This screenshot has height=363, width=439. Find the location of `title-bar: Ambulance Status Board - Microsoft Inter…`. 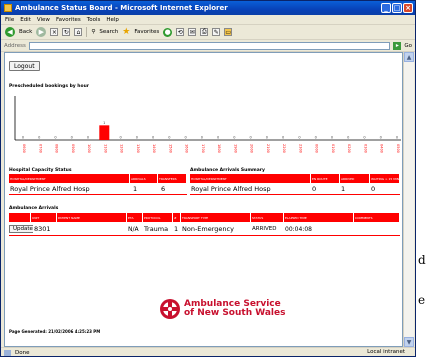

title-bar: Ambulance Status Board - Microsoft Inter… is located at coordinates (208, 8).